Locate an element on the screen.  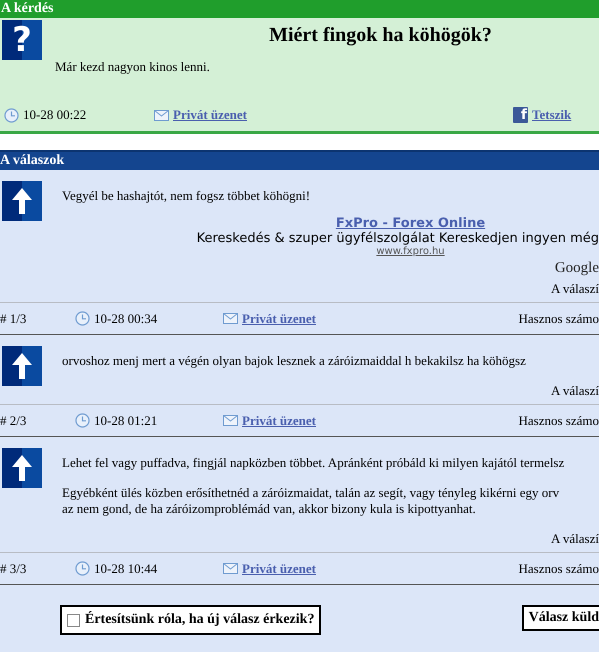
google-label: Google is located at coordinates (576, 268).